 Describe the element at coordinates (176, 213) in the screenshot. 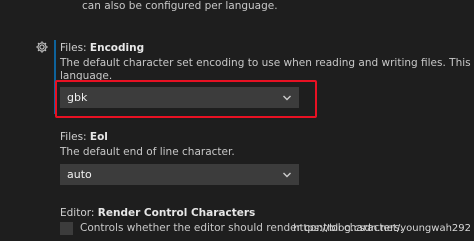

I see `setting-name: Render Control Characters` at that location.